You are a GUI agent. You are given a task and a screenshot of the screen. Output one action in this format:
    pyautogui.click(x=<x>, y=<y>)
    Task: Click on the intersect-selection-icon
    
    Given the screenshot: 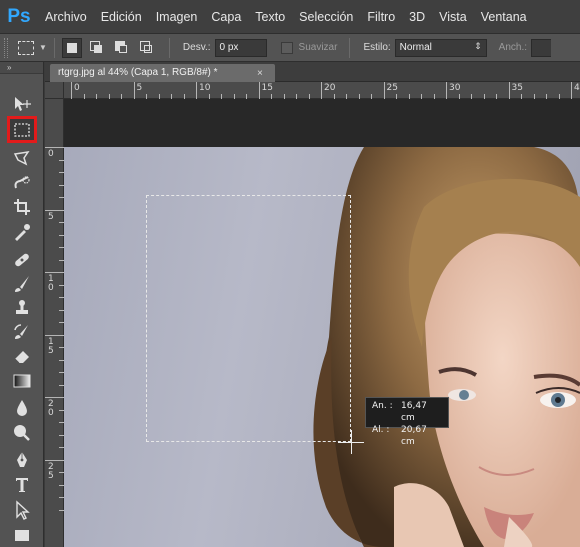 What is the action you would take?
    pyautogui.click(x=146, y=47)
    